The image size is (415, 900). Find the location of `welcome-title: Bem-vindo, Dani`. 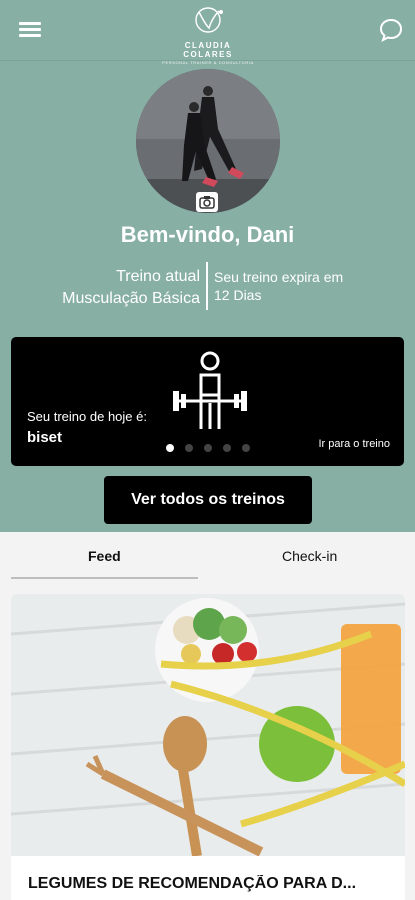

welcome-title: Bem-vindo, Dani is located at coordinates (207, 234).